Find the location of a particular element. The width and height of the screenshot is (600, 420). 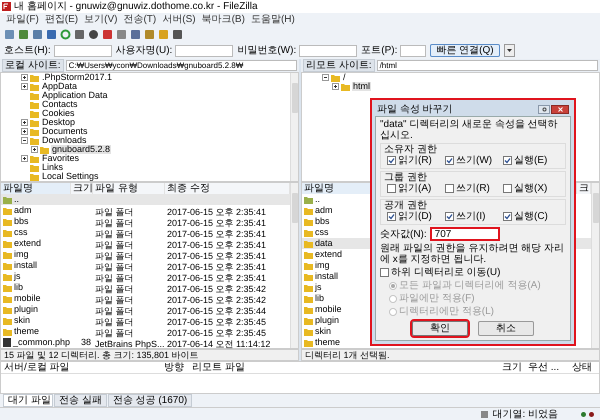

status-text: 15 파일 및 12 디렉터리. 총 크기: 135,801 바이트 is located at coordinates (101, 355).